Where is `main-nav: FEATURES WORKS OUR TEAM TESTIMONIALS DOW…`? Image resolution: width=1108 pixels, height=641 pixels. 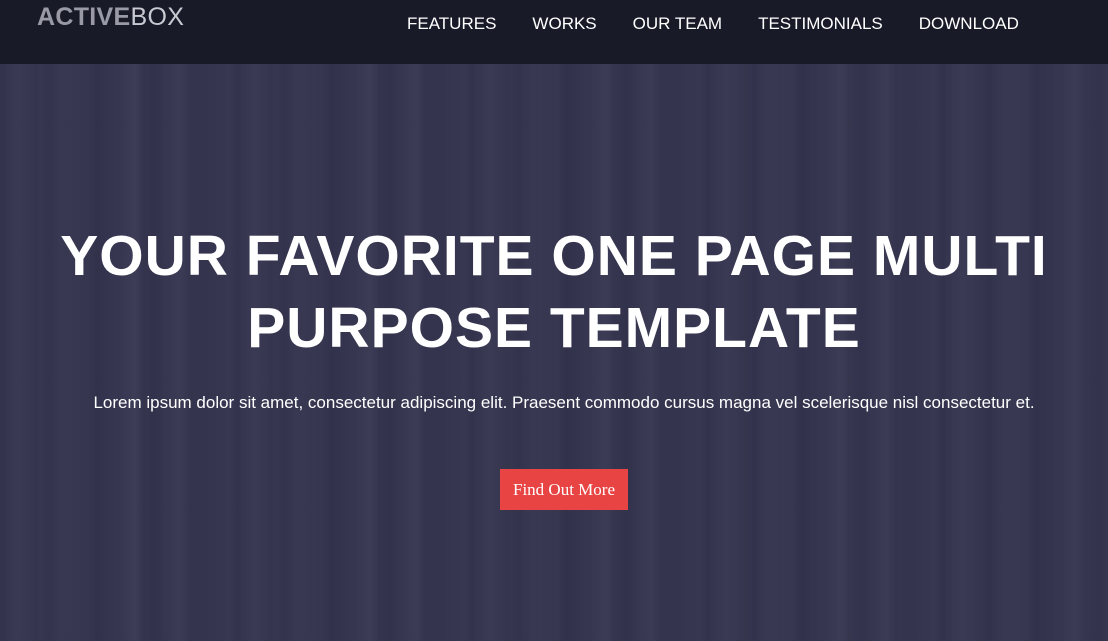 main-nav: FEATURES WORKS OUR TEAM TESTIMONIALS DOW… is located at coordinates (713, 24).